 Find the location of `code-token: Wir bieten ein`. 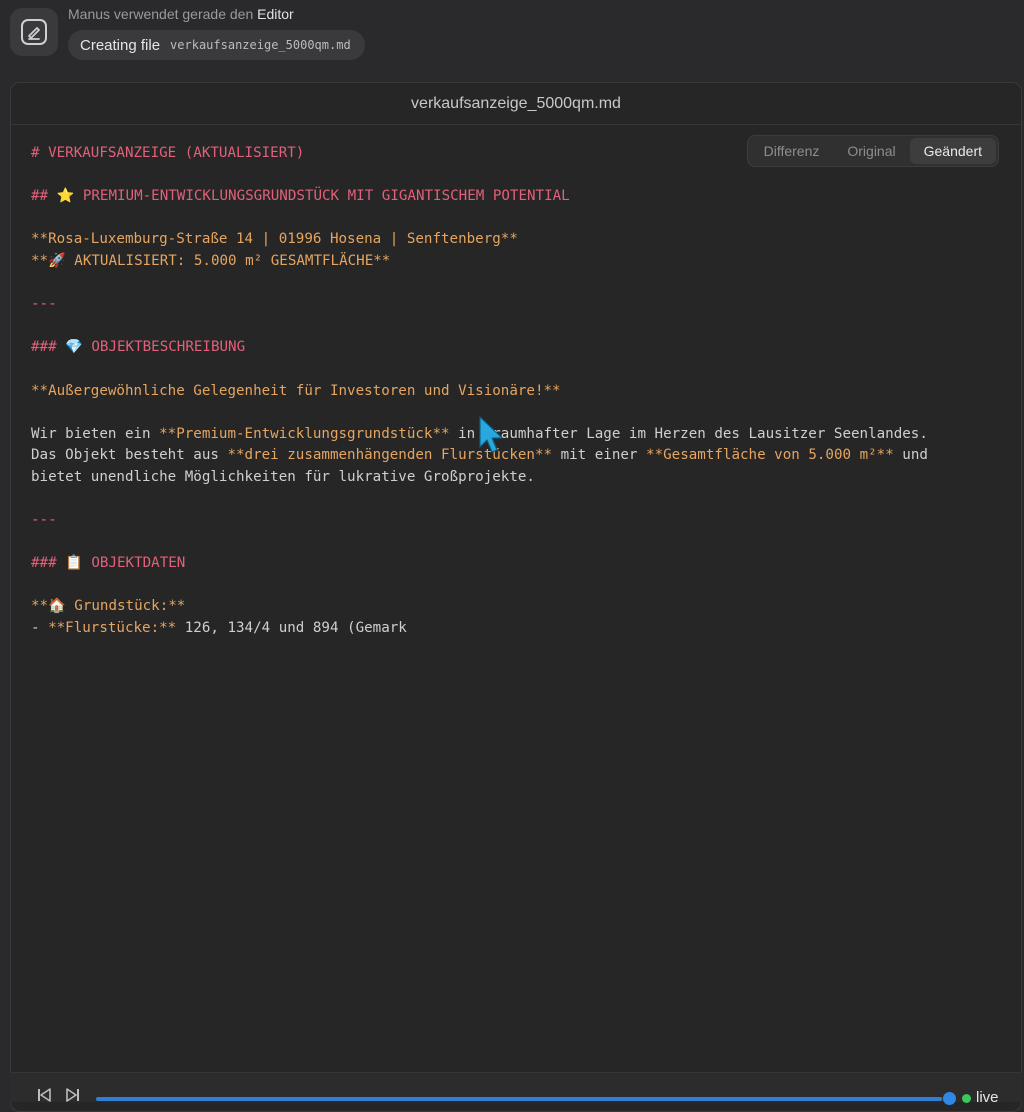

code-token: Wir bieten ein is located at coordinates (95, 433).